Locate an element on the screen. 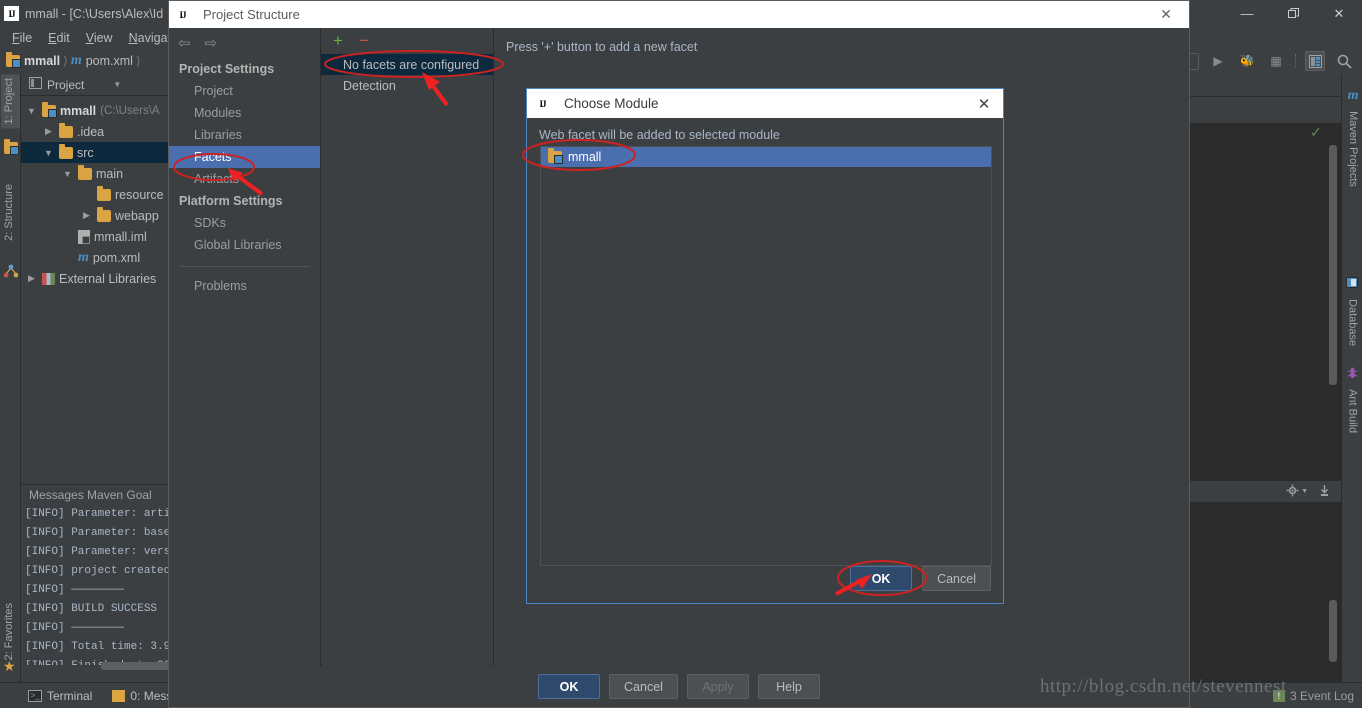  choose-module-title: Choose Module is located at coordinates (611, 103).